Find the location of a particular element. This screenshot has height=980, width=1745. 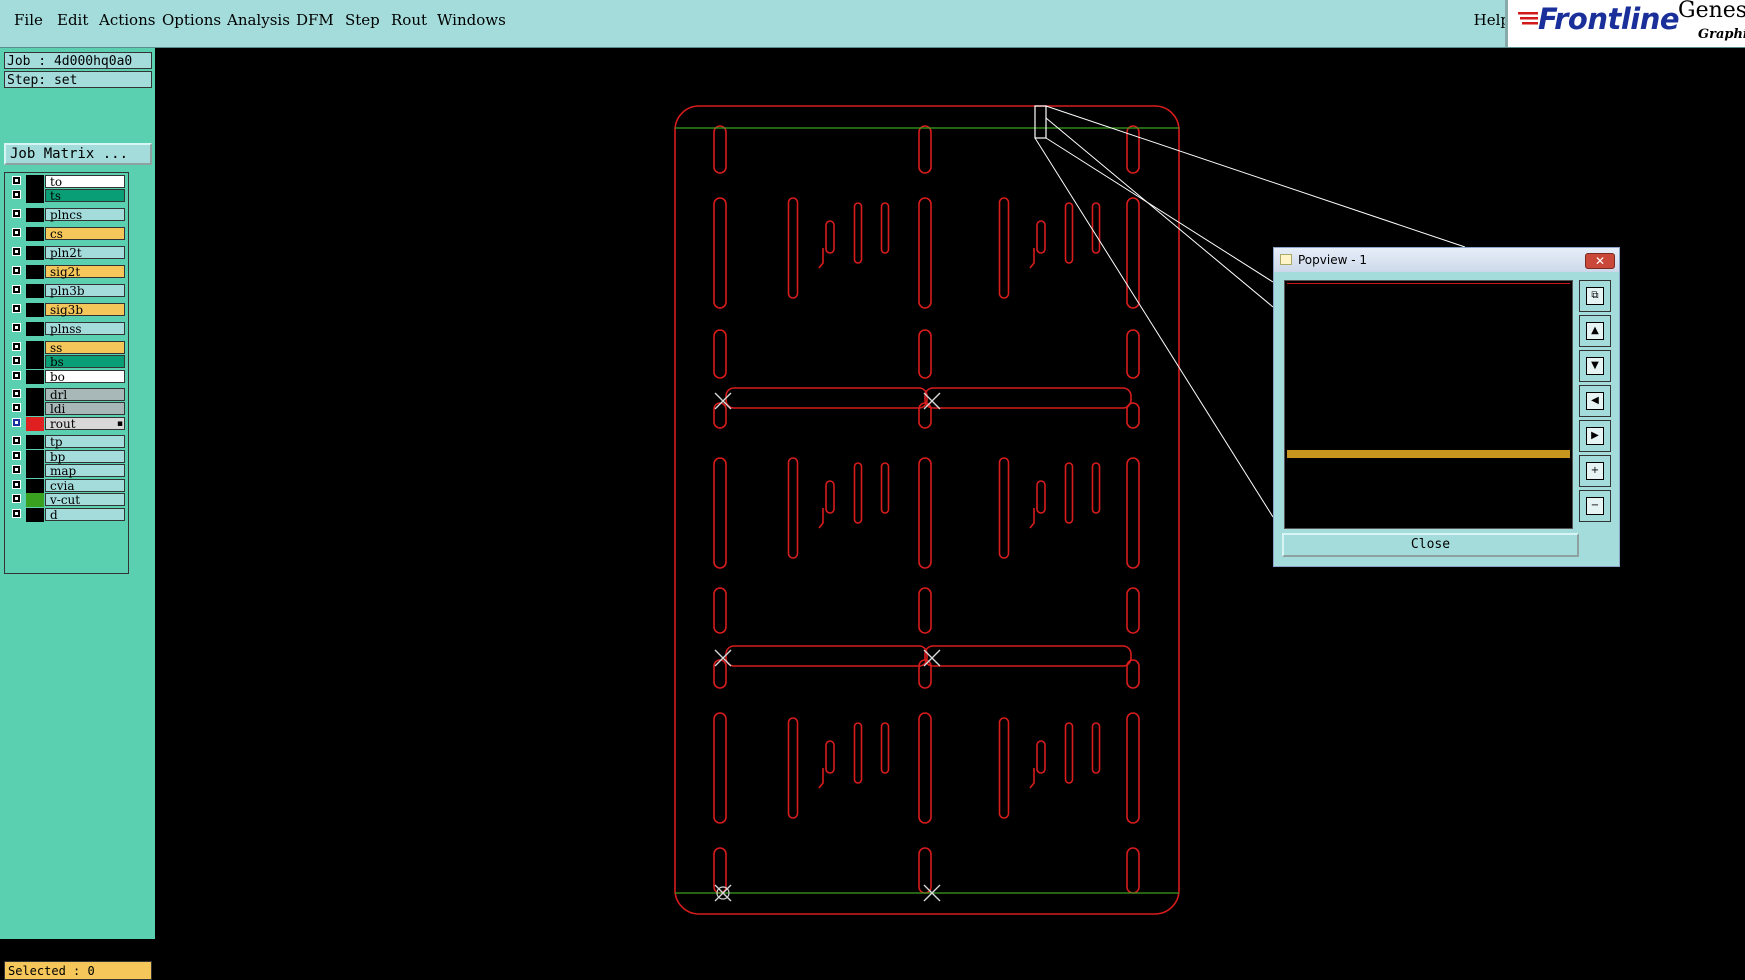

layer-name: tp is located at coordinates (85, 441).